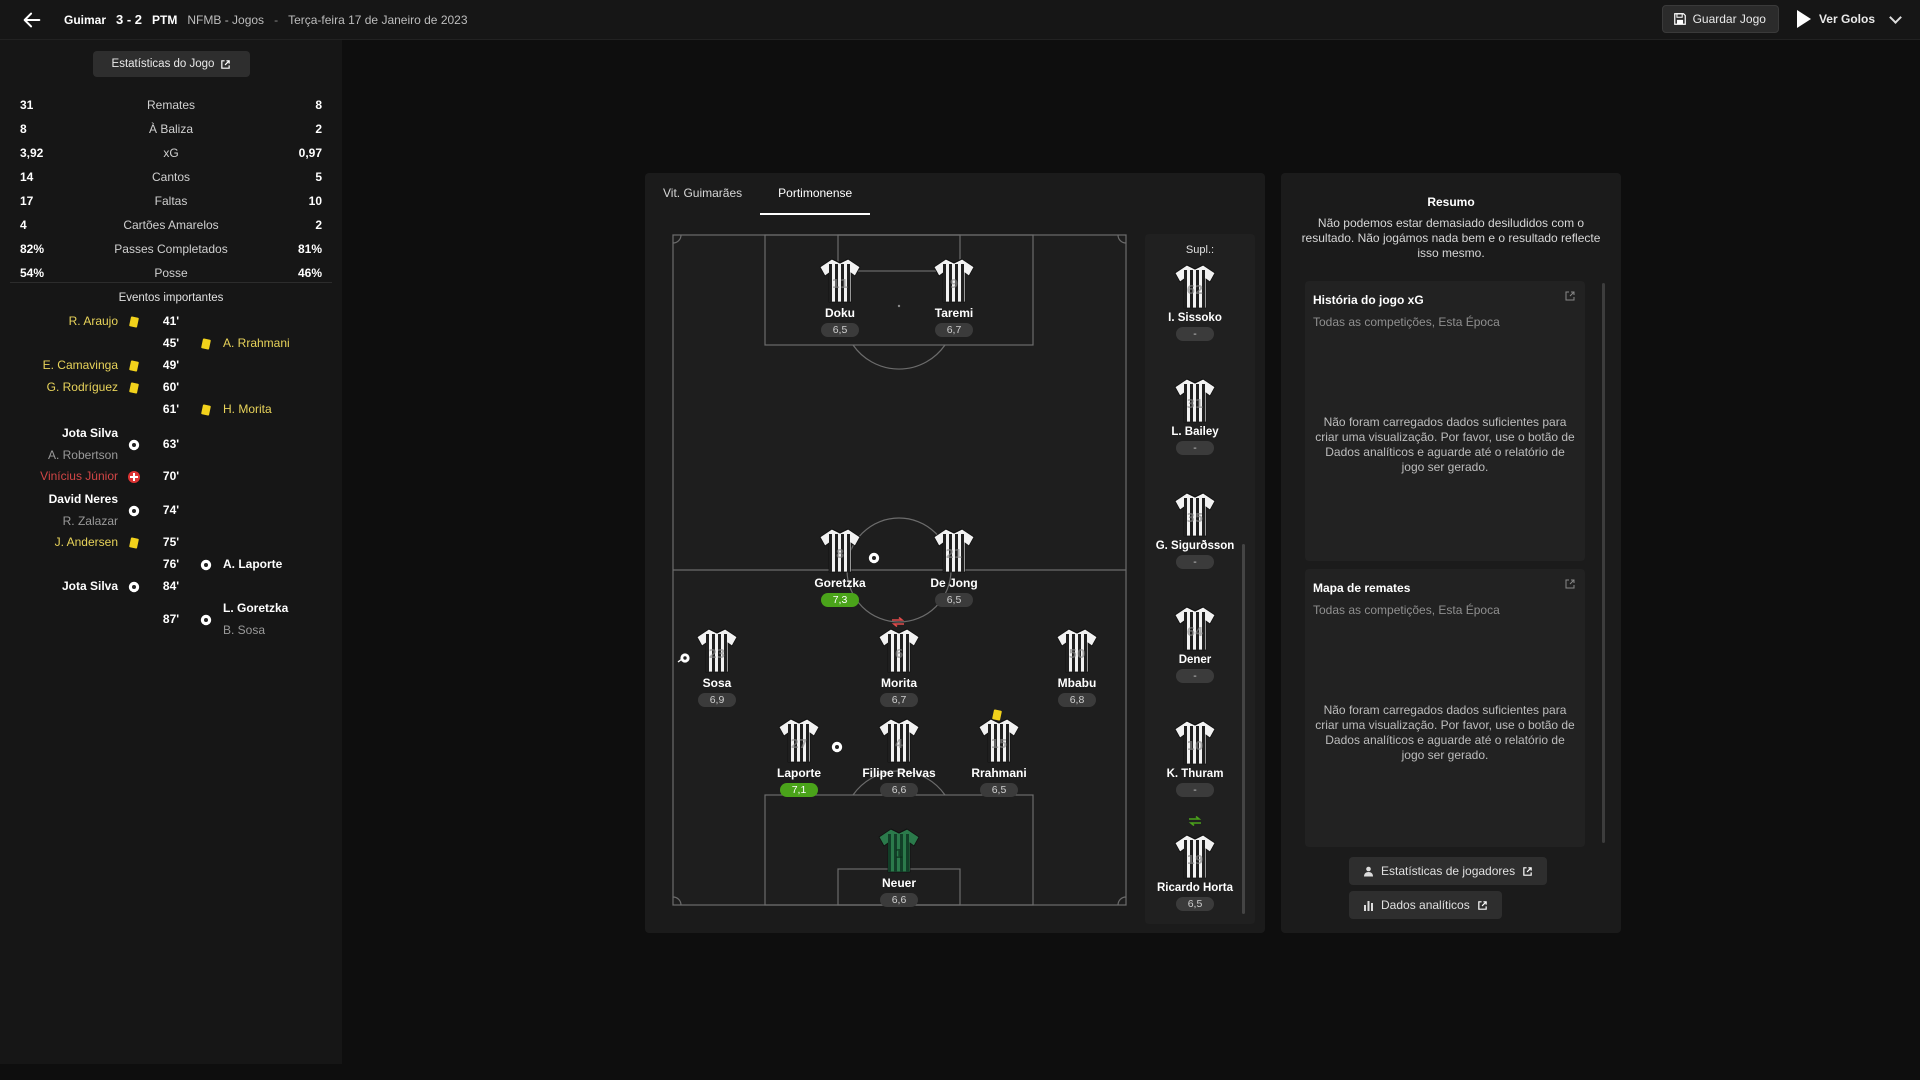 The image size is (1920, 1080). Describe the element at coordinates (1603, 563) in the screenshot. I see `summary-scrollbar` at that location.